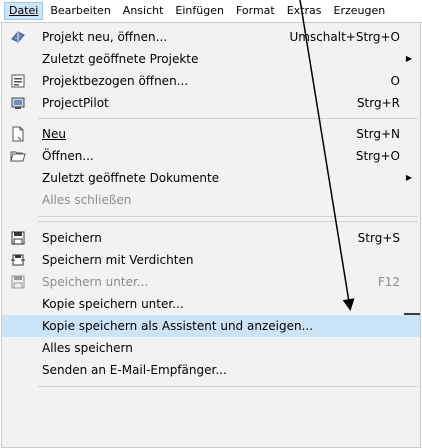 This screenshot has height=448, width=422. Describe the element at coordinates (118, 260) in the screenshot. I see `menu-item-label: Speichern mit Verdichten` at that location.